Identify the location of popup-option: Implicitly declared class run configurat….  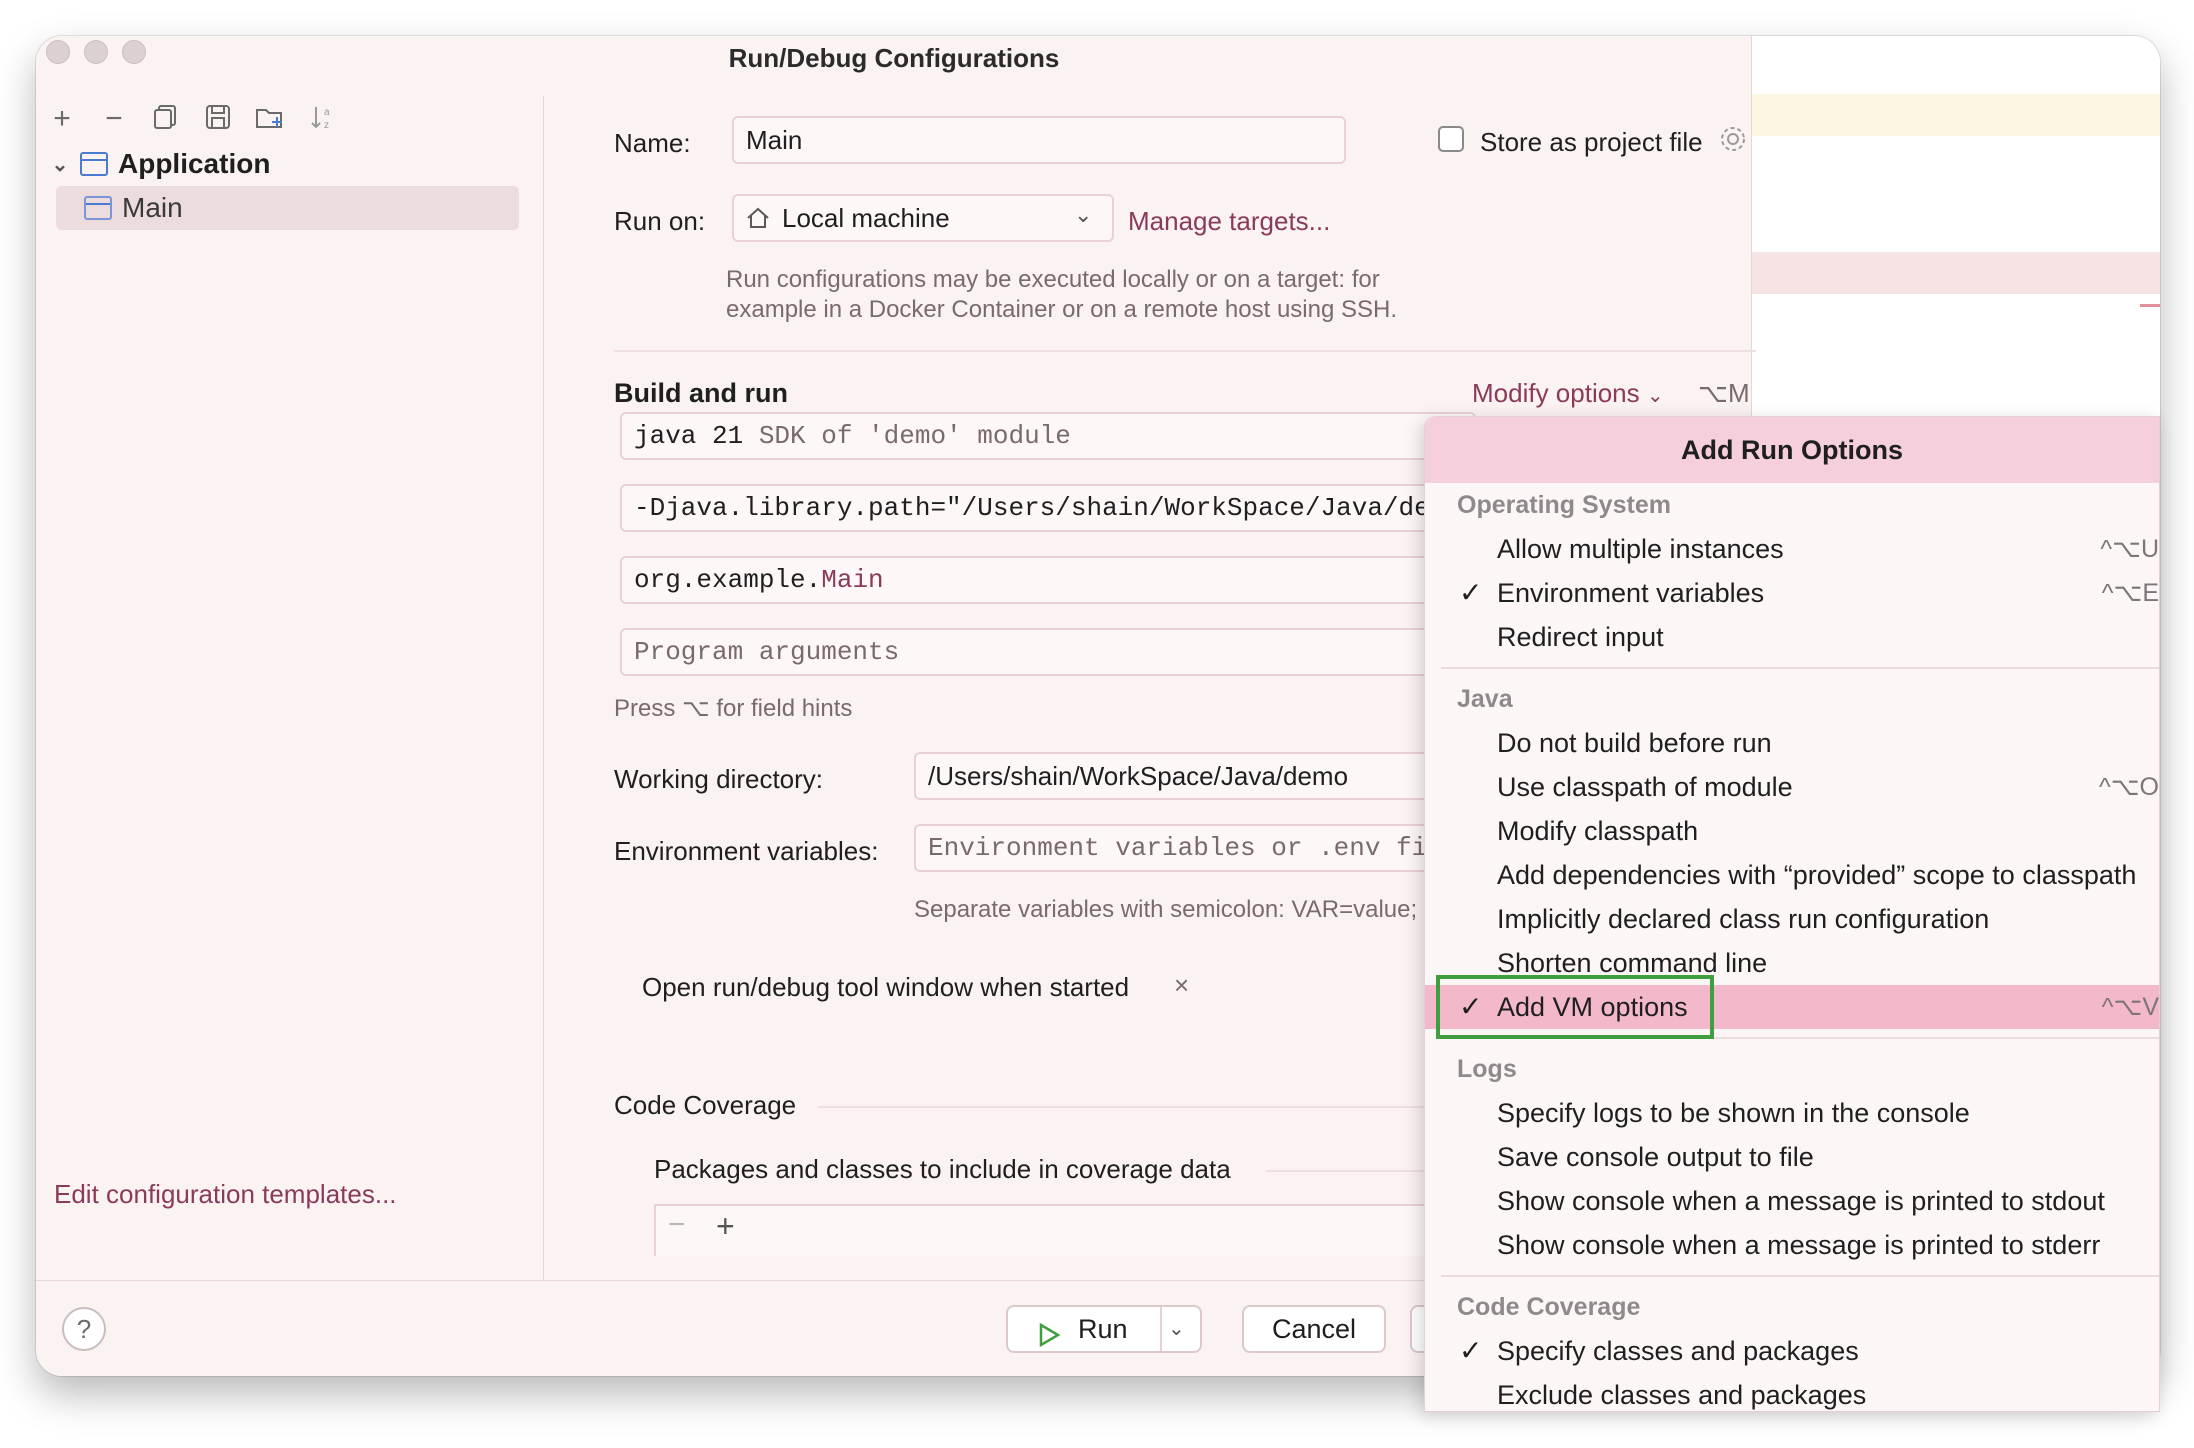
(1792, 919).